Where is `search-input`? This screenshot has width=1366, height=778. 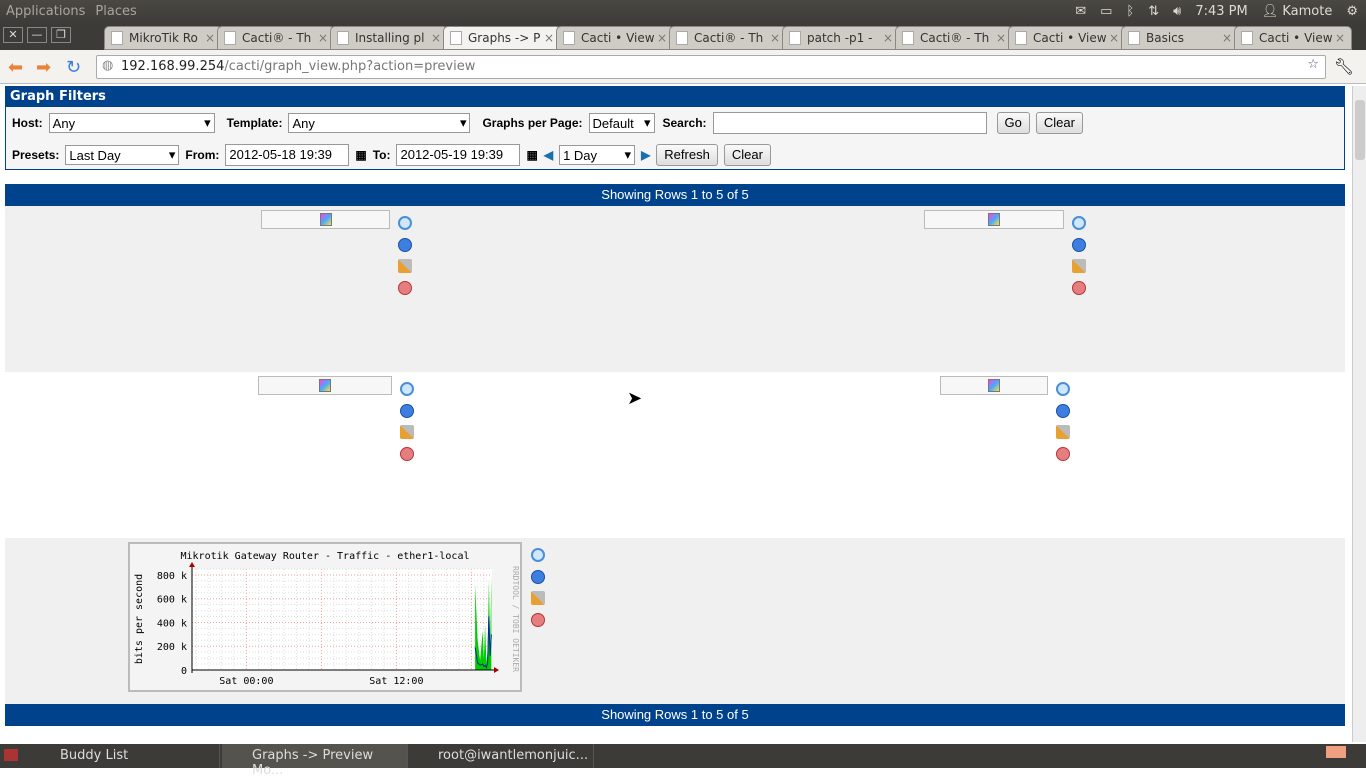
search-input is located at coordinates (849, 123).